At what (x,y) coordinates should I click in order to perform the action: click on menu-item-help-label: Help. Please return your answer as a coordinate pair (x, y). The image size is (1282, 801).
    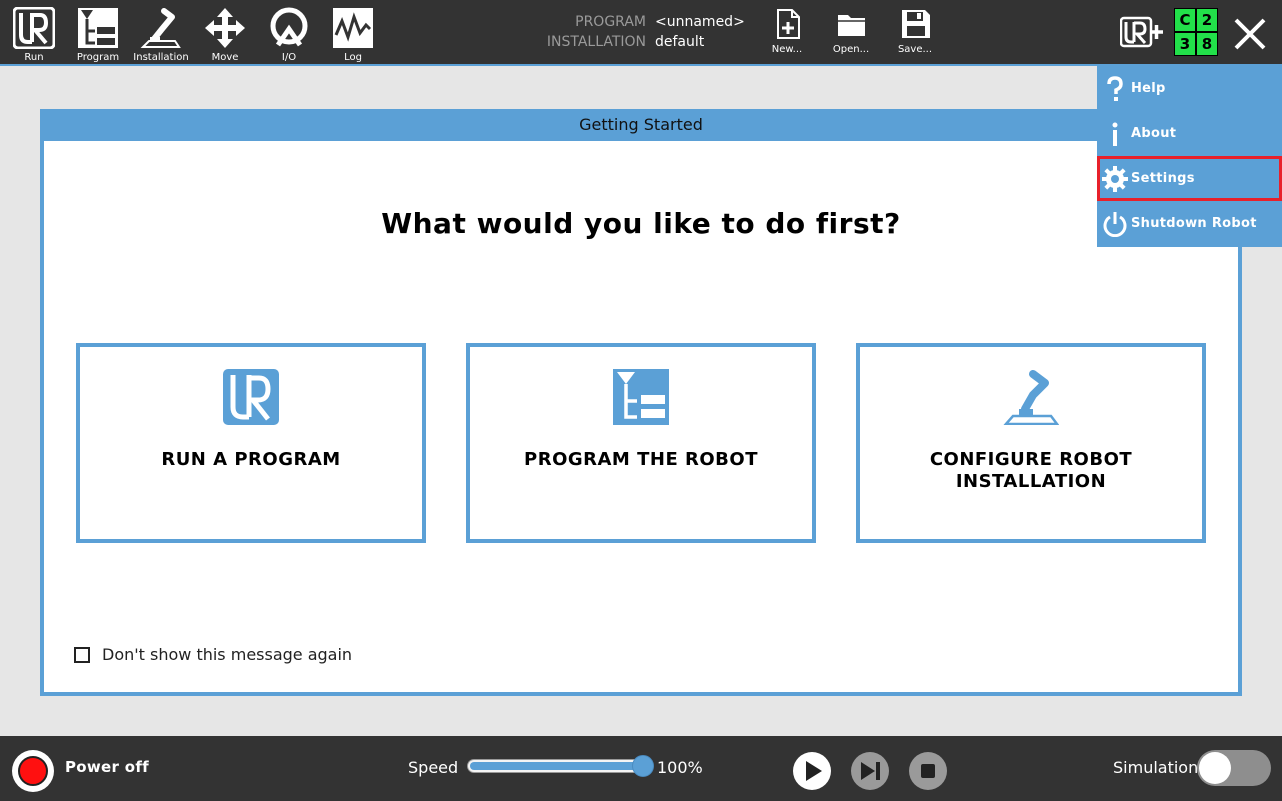
    Looking at the image, I should click on (1148, 88).